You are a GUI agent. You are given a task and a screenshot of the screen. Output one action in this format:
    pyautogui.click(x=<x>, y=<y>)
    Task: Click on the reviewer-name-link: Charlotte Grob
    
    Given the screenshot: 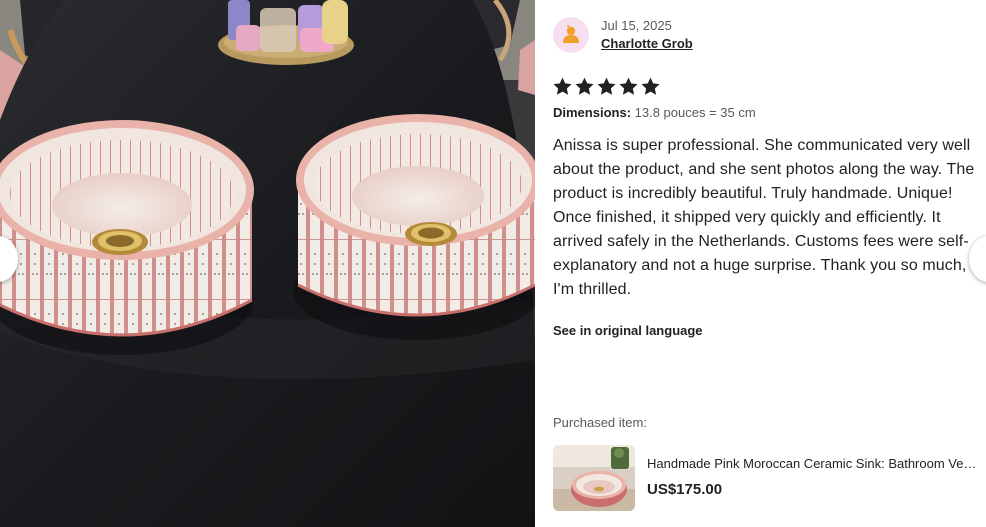 What is the action you would take?
    pyautogui.click(x=647, y=44)
    